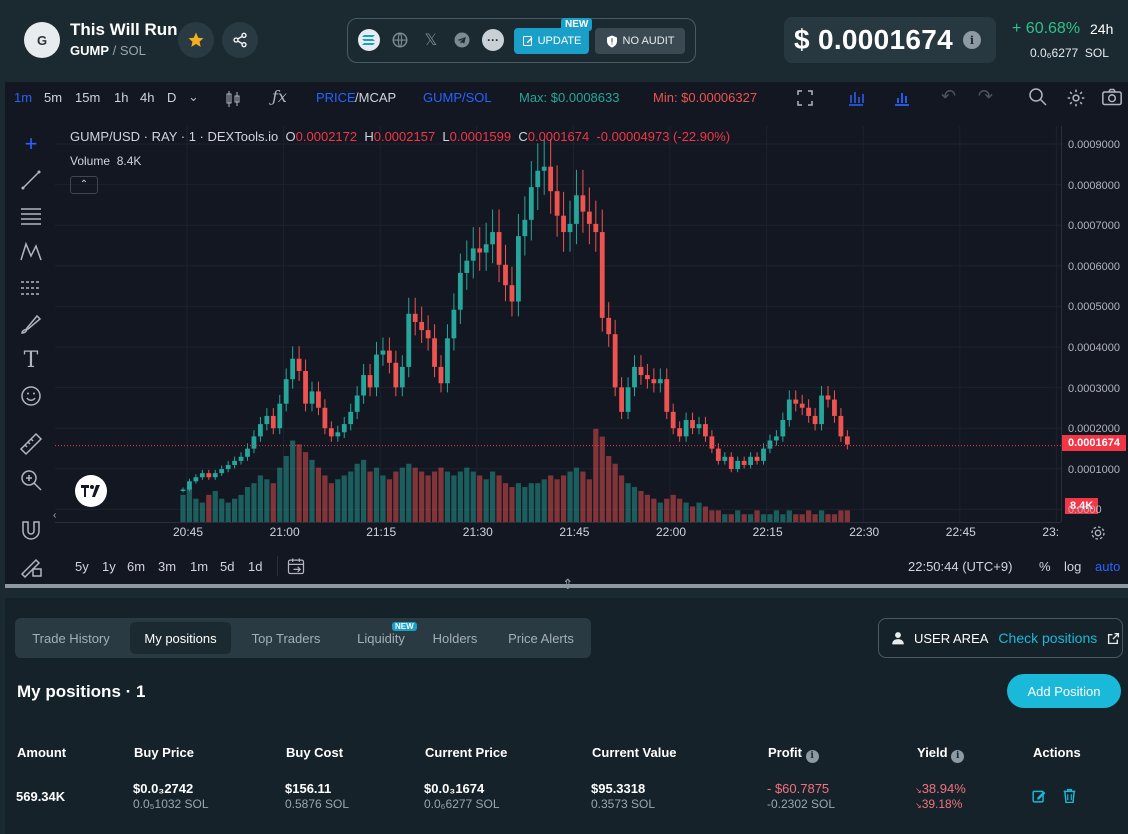 Image resolution: width=1128 pixels, height=834 pixels. I want to click on telegram-icon, so click(462, 40).